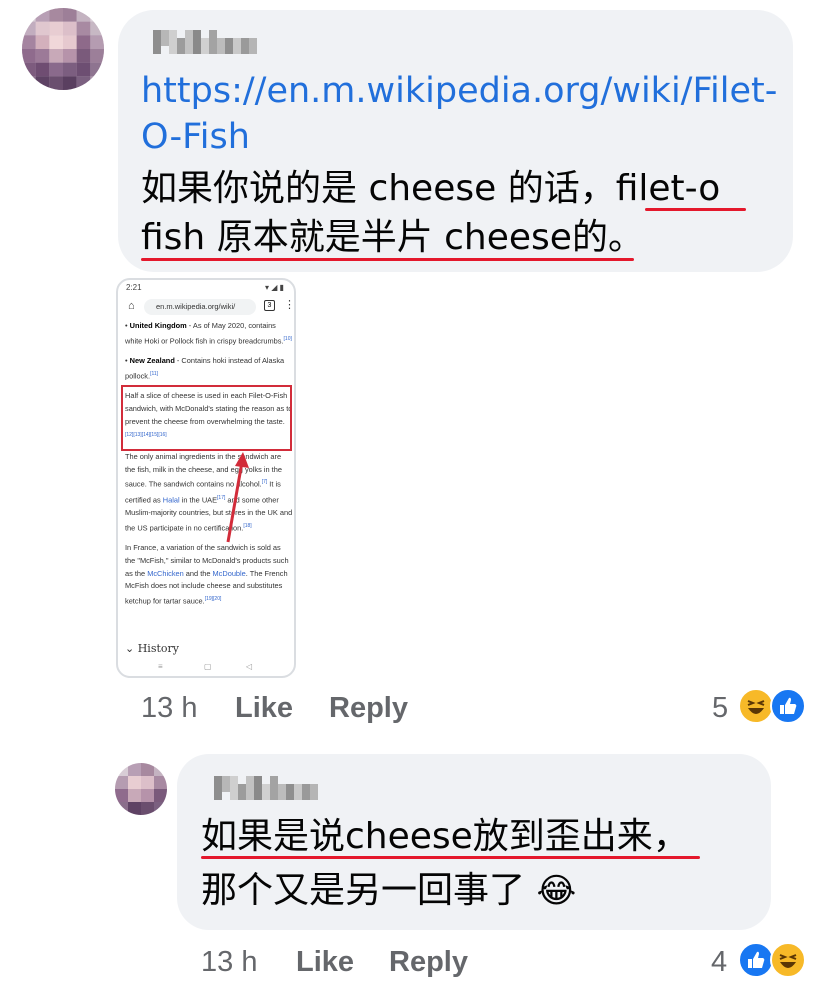  What do you see at coordinates (720, 708) in the screenshot?
I see `reaction-count: 5` at bounding box center [720, 708].